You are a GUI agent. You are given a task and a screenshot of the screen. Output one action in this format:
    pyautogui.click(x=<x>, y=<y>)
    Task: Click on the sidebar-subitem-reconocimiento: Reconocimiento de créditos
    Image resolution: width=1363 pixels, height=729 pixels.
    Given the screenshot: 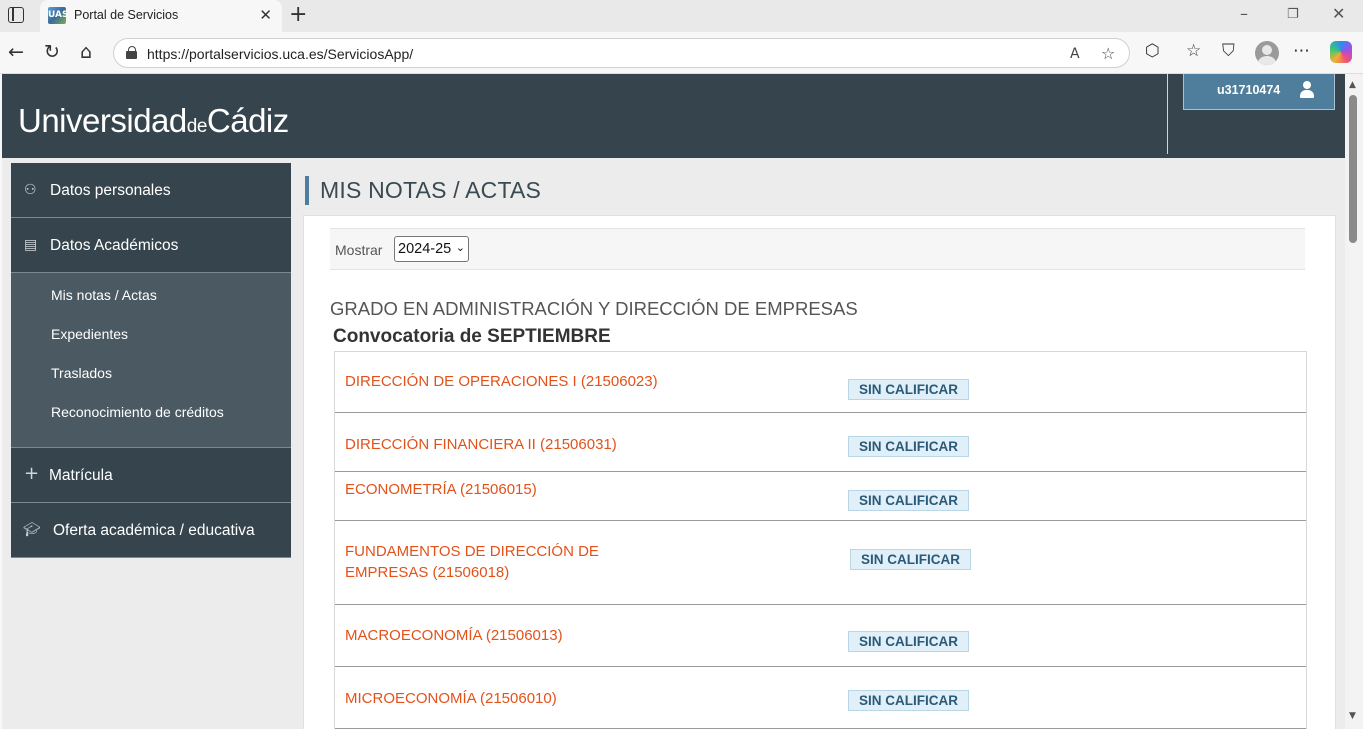 What is the action you would take?
    pyautogui.click(x=151, y=421)
    